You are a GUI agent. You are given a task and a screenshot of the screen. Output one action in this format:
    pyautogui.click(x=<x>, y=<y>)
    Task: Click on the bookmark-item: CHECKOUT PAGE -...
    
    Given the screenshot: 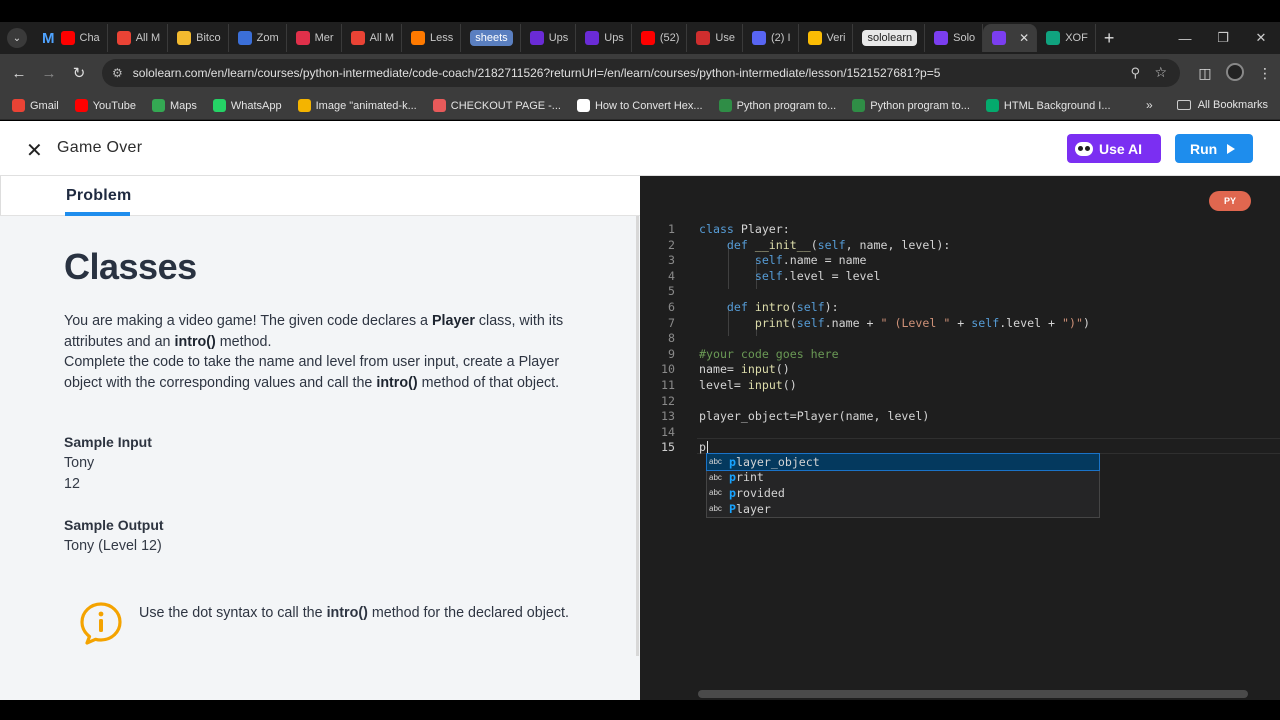 What is the action you would take?
    pyautogui.click(x=496, y=105)
    